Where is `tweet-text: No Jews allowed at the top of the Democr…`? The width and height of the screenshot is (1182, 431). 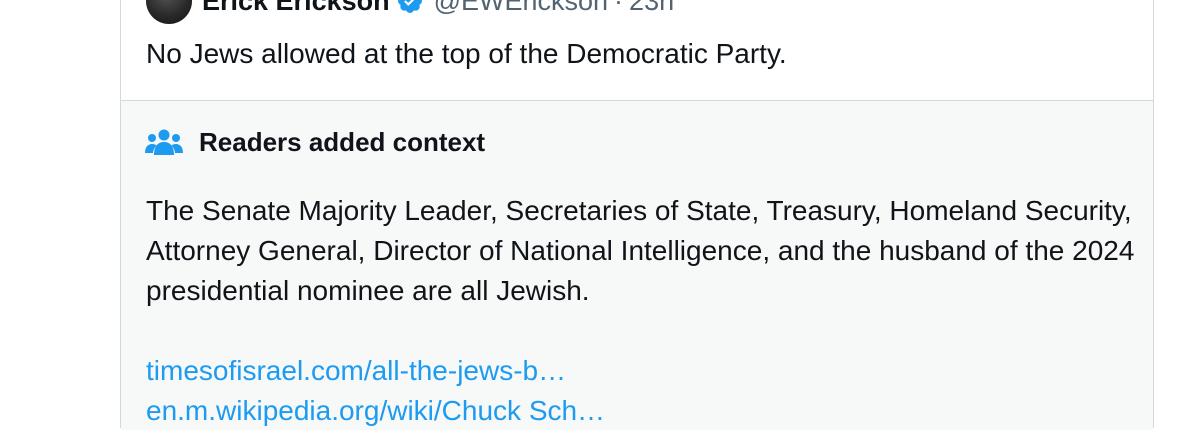
tweet-text: No Jews allowed at the top of the Democr… is located at coordinates (466, 53).